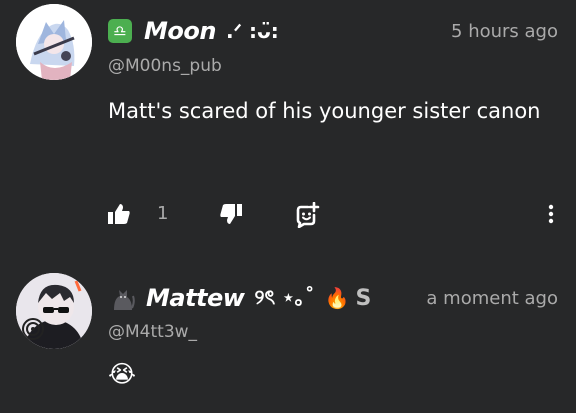 The image size is (576, 413). What do you see at coordinates (231, 214) in the screenshot?
I see `dislike-icon` at bounding box center [231, 214].